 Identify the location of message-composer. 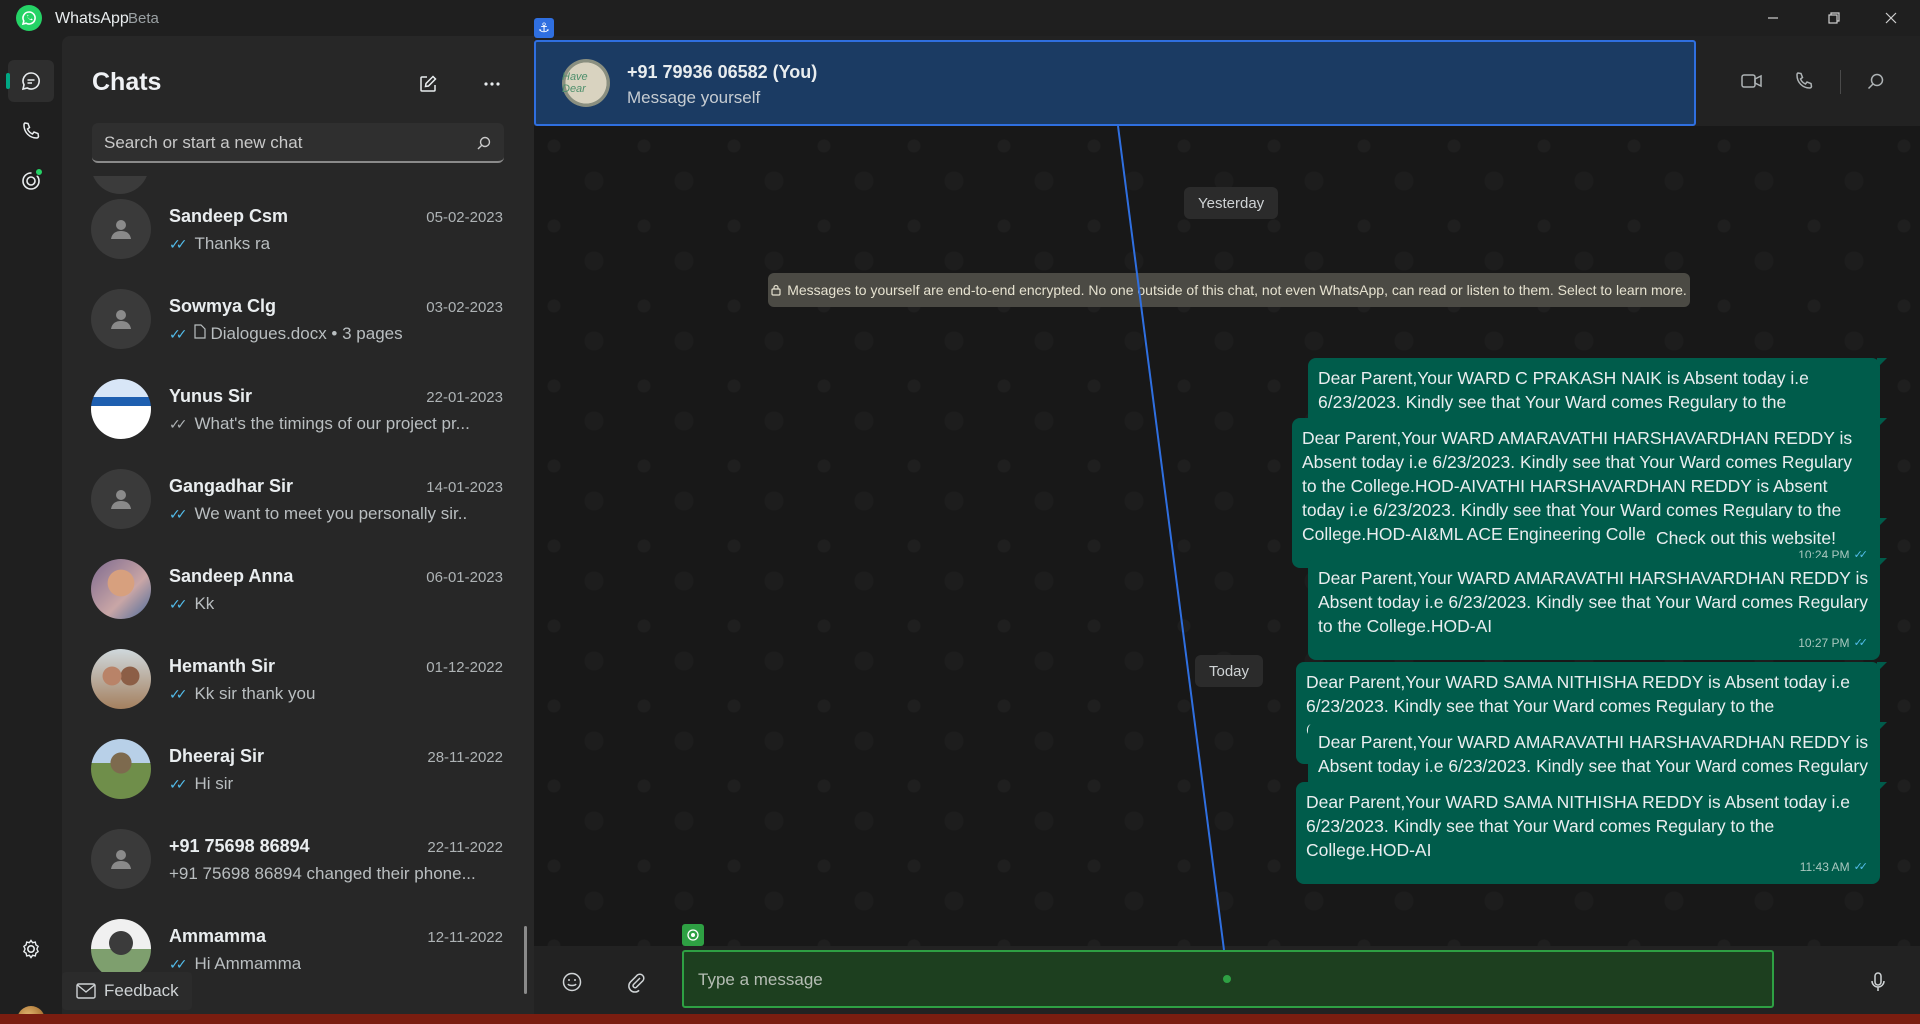
(1227, 969).